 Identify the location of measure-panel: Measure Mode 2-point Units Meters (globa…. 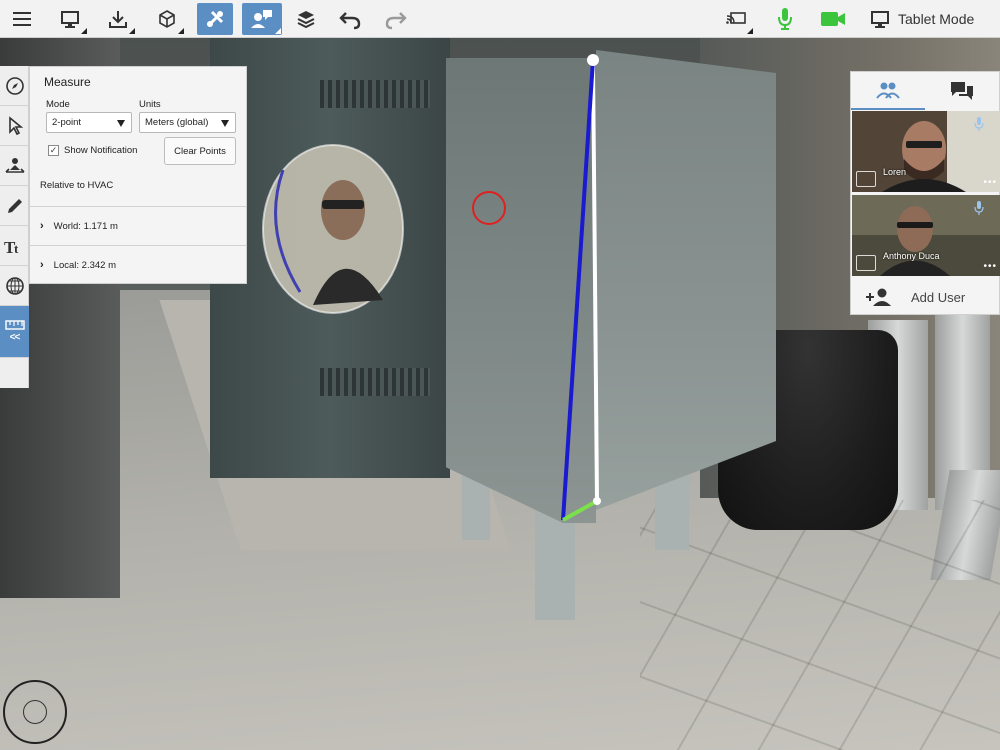
(138, 175).